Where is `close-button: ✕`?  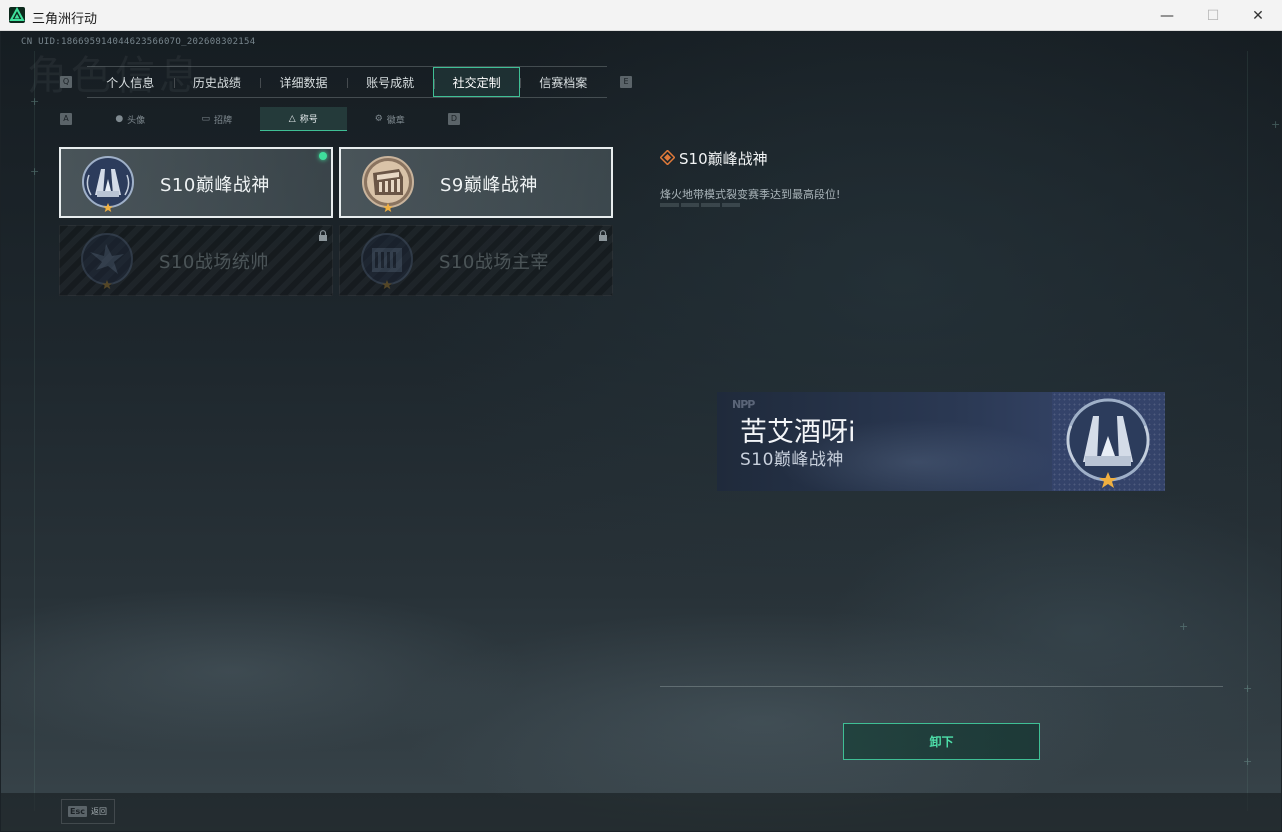
close-button: ✕ is located at coordinates (1258, 15).